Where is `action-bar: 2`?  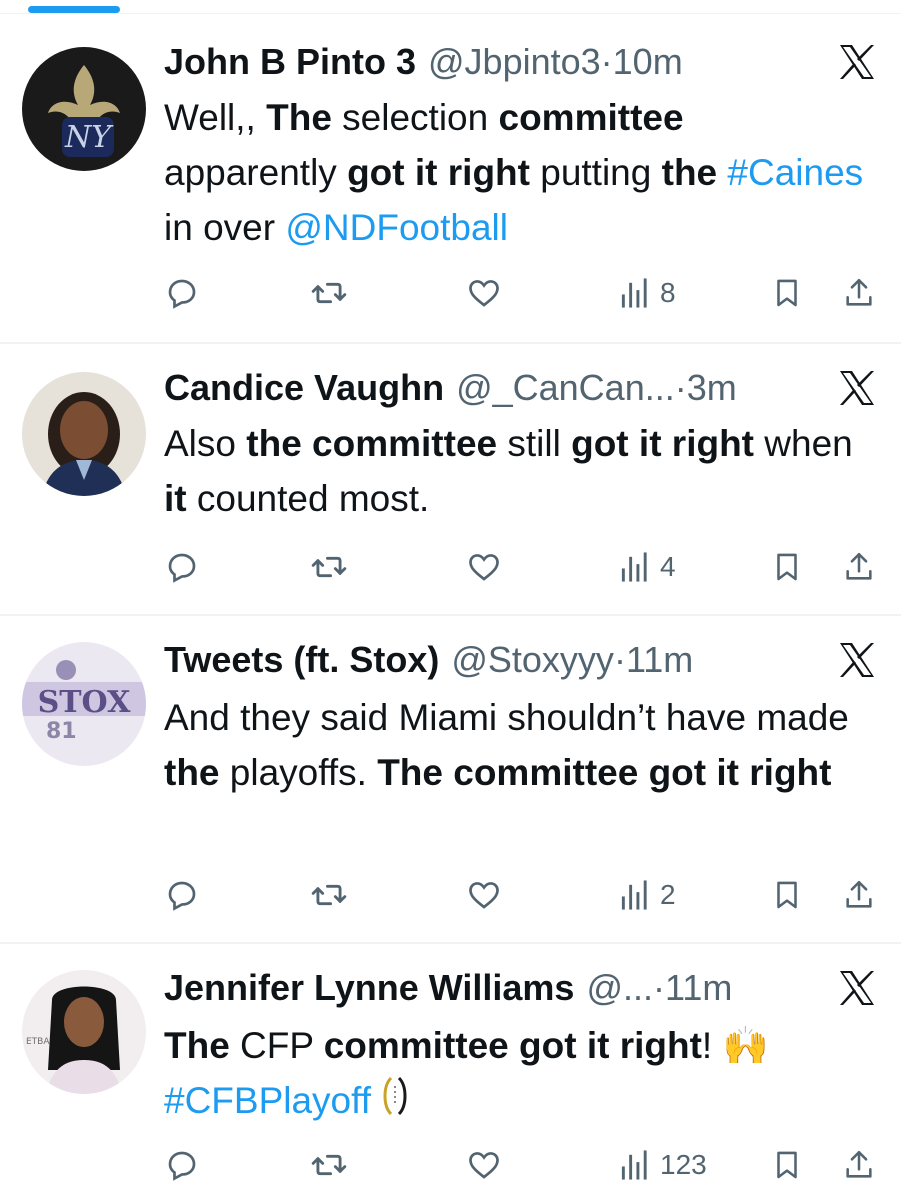 action-bar: 2 is located at coordinates (522, 895).